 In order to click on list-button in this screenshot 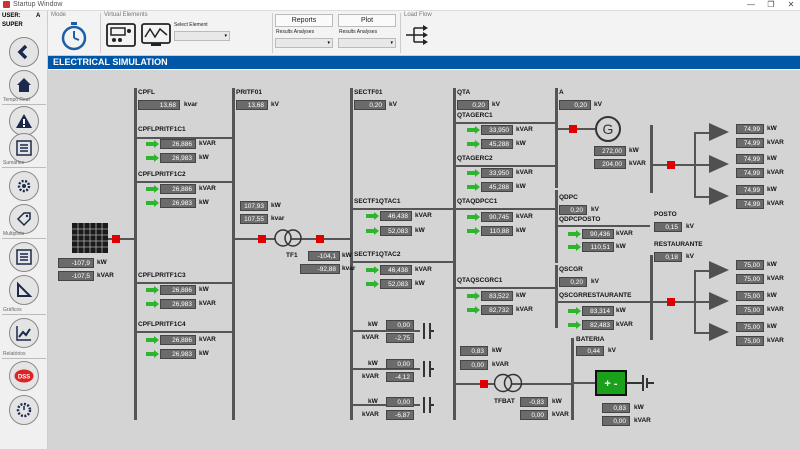, I will do `click(24, 148)`.